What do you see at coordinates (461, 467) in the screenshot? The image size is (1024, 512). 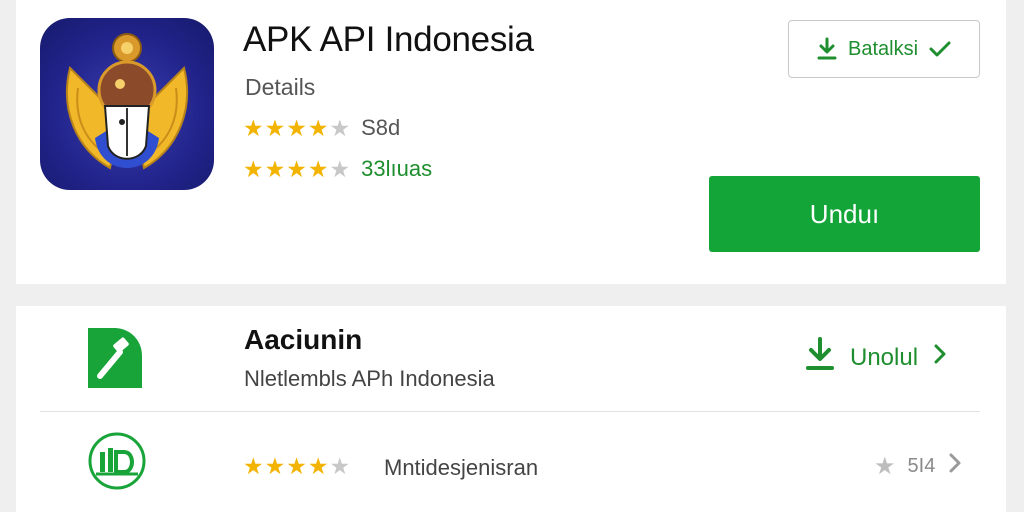 I see `list-item-label: Mntidesjenisran` at bounding box center [461, 467].